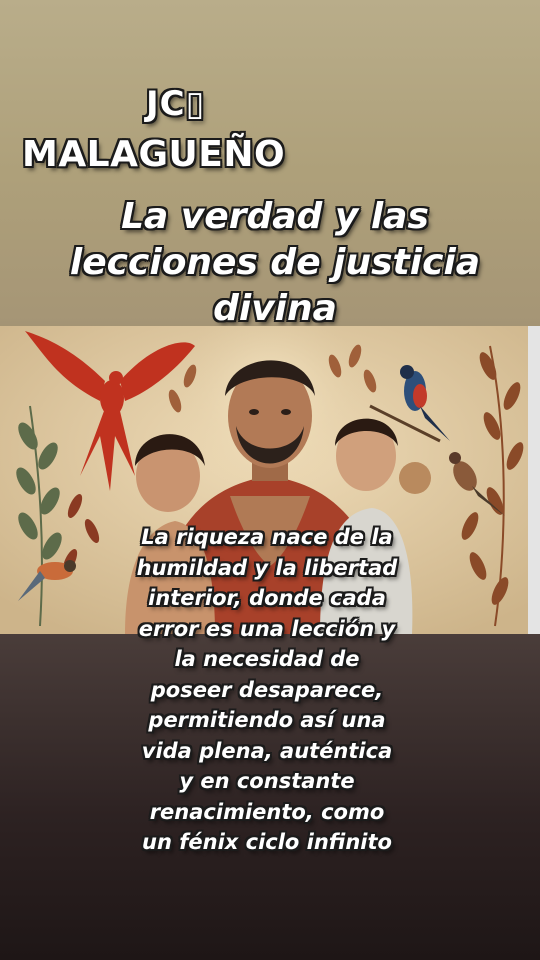  I want to click on quote-line: poseer desaparece,, so click(267, 689).